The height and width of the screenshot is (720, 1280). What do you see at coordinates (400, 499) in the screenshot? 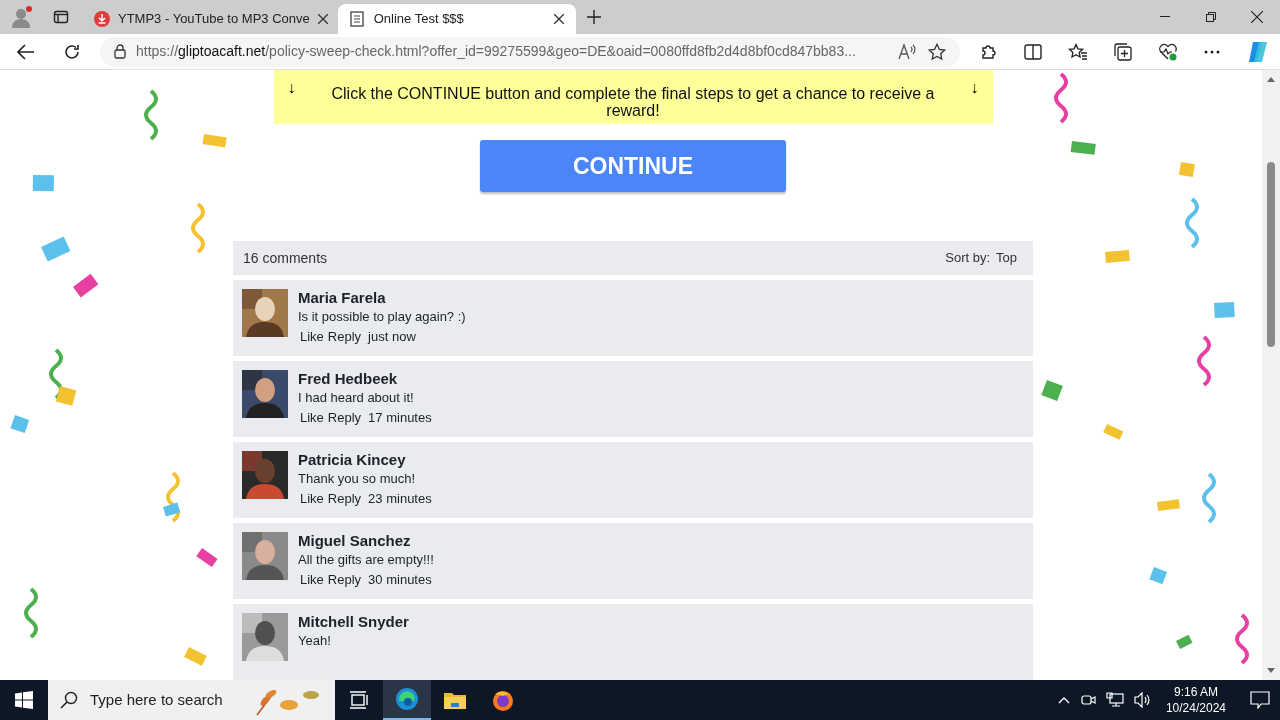
I see `comment-time: 23 minutes` at bounding box center [400, 499].